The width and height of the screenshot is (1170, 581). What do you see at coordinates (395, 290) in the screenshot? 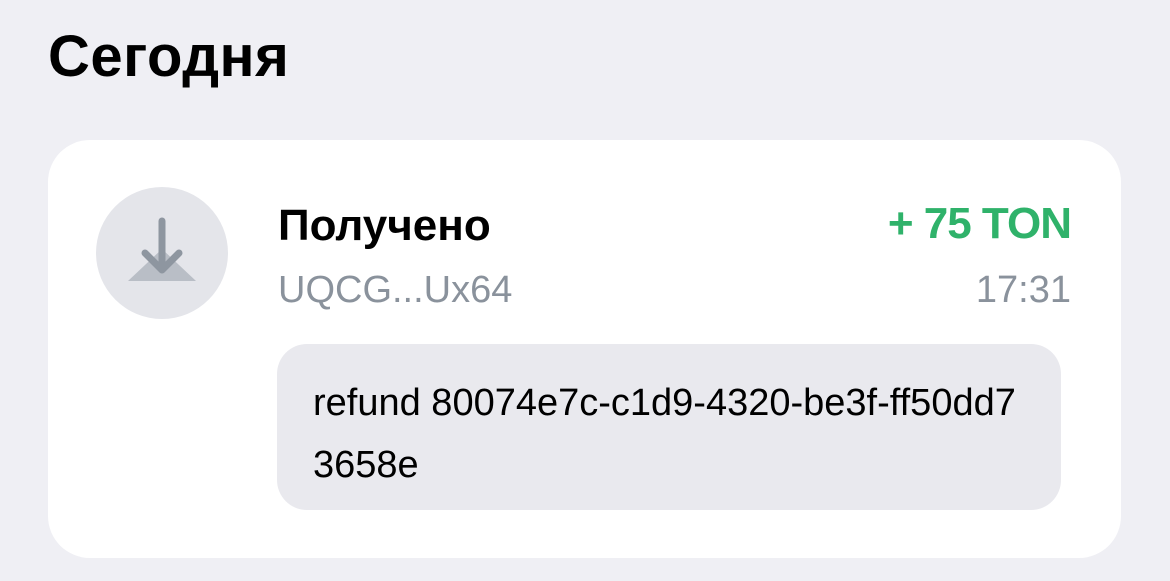
I see `sender-address: UQCG...Ux64` at bounding box center [395, 290].